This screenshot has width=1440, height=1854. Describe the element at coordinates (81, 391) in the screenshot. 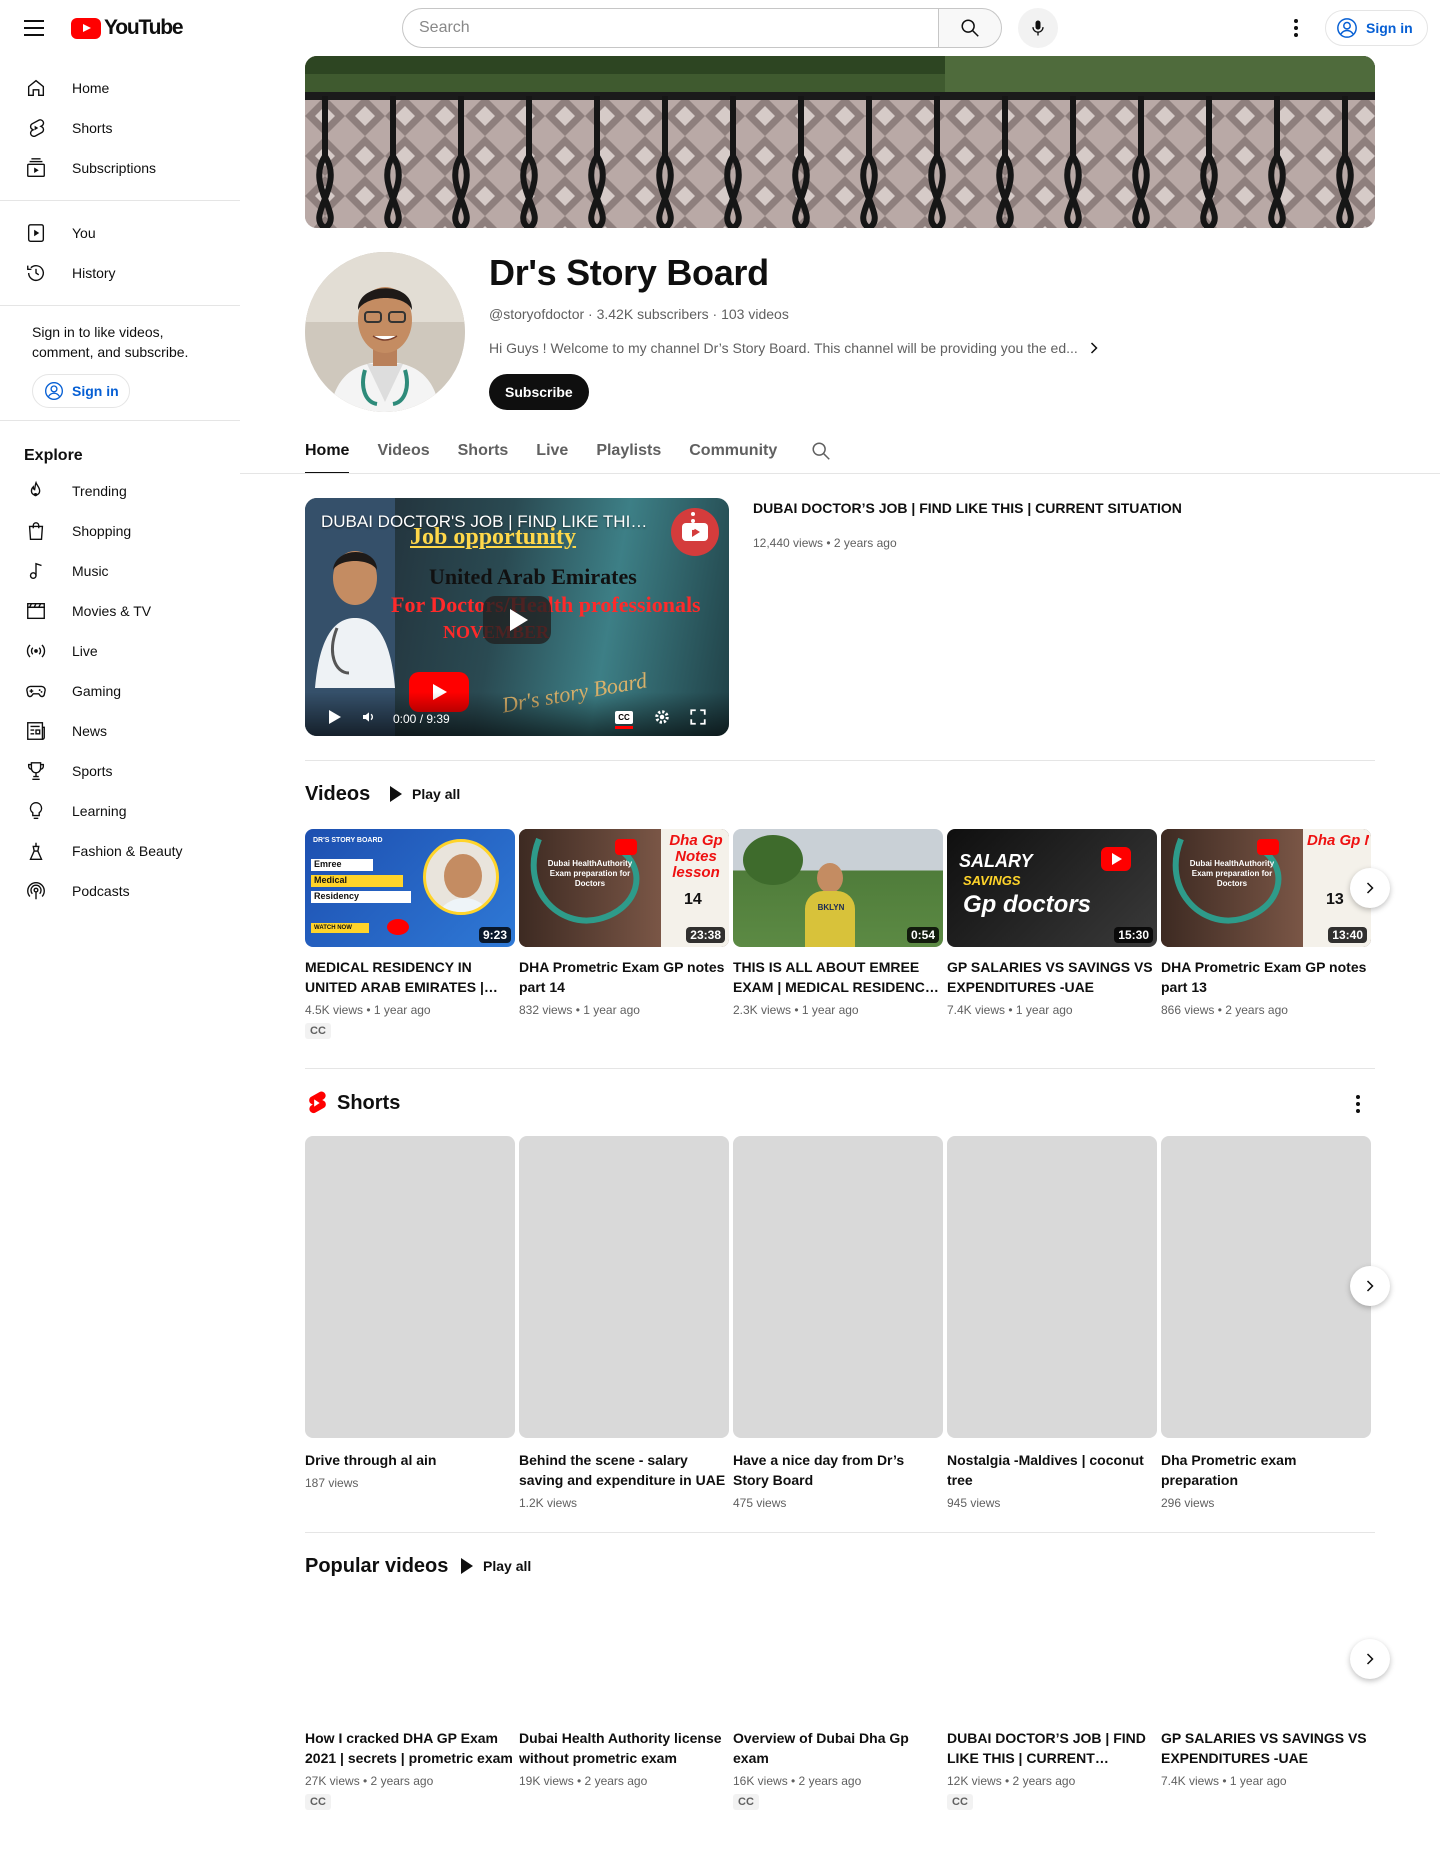

I see `sidebar-sign-in-button: Sign in` at that location.